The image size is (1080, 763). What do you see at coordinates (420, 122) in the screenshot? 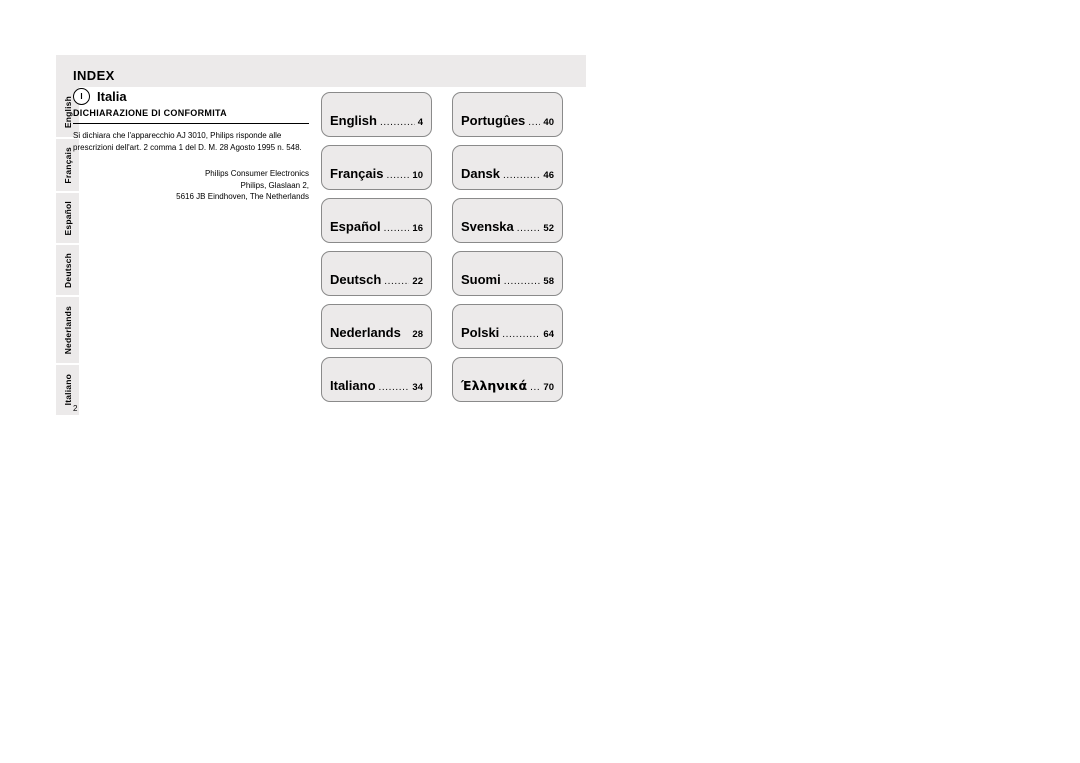
I see `language-page-number: 4` at bounding box center [420, 122].